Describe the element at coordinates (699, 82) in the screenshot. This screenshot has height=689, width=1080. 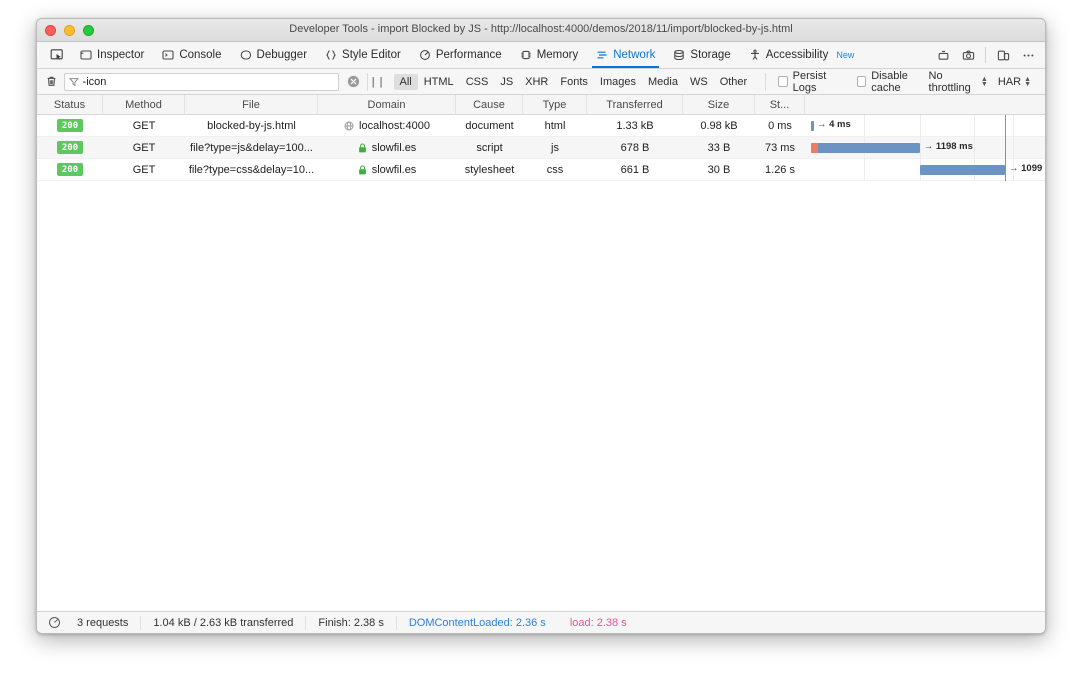
I see `filter-ws: WS` at that location.